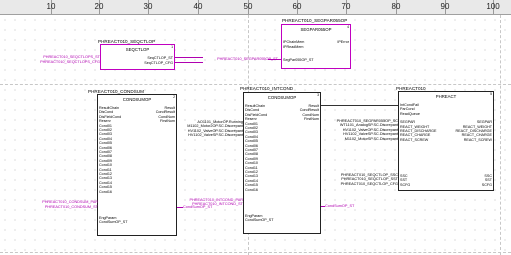 The image size is (511, 255). I want to click on block-type-name: SEGPAR055OP, so click(316, 29).